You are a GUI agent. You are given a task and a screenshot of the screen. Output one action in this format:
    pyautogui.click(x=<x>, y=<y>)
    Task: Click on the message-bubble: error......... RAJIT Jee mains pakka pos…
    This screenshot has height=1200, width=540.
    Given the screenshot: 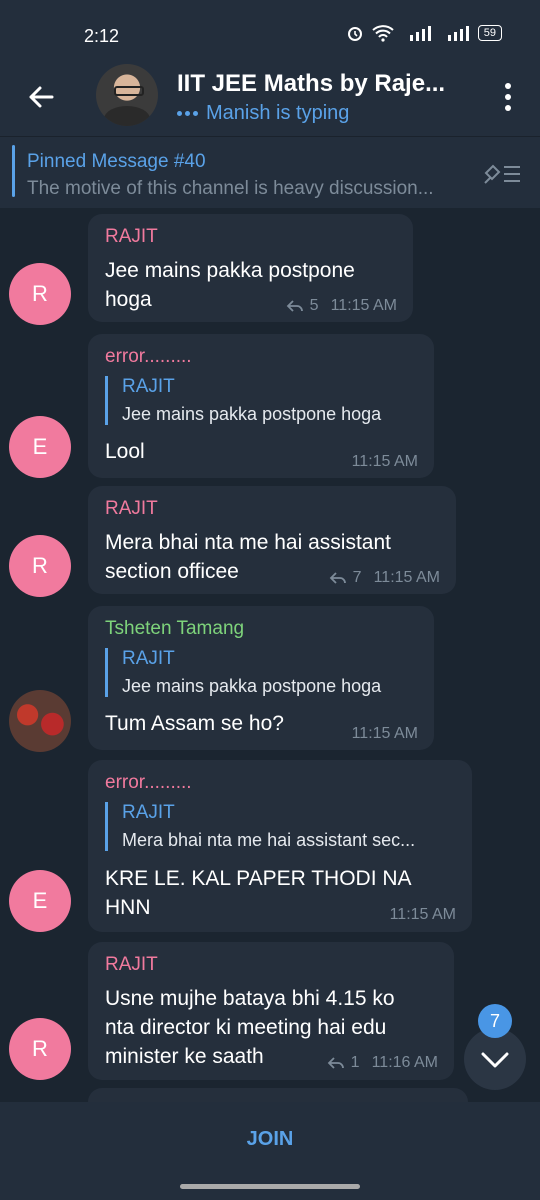 What is the action you would take?
    pyautogui.click(x=261, y=406)
    